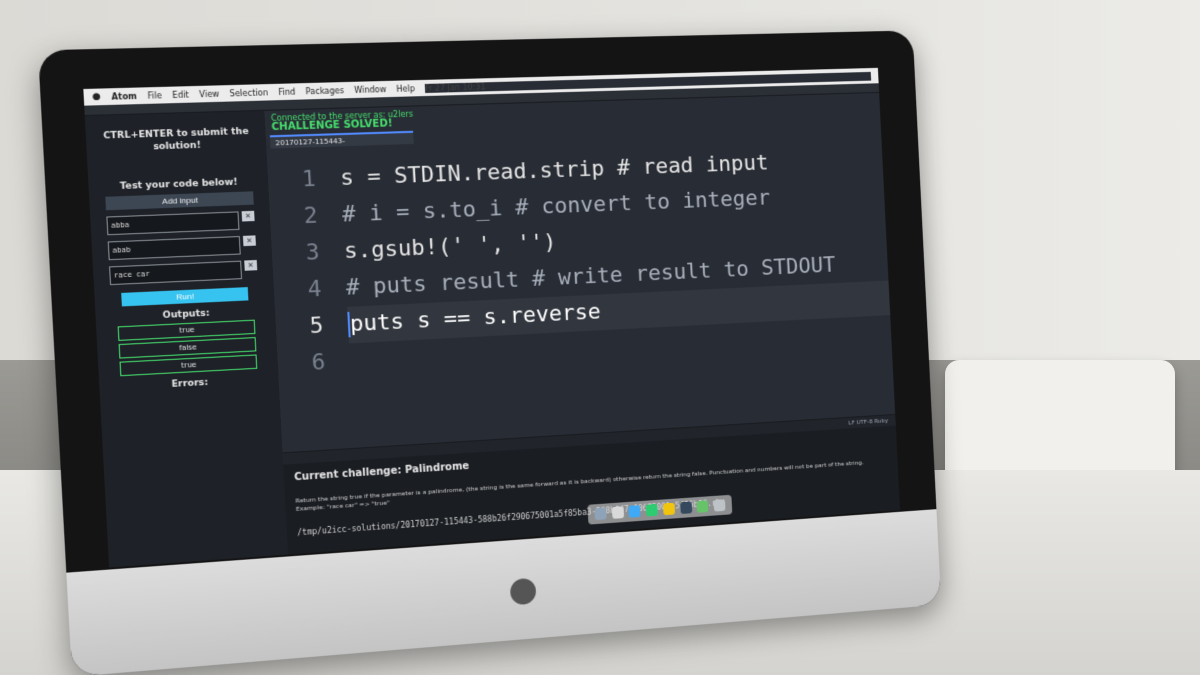 The width and height of the screenshot is (1200, 675). What do you see at coordinates (668, 509) in the screenshot?
I see `notes-icon` at bounding box center [668, 509].